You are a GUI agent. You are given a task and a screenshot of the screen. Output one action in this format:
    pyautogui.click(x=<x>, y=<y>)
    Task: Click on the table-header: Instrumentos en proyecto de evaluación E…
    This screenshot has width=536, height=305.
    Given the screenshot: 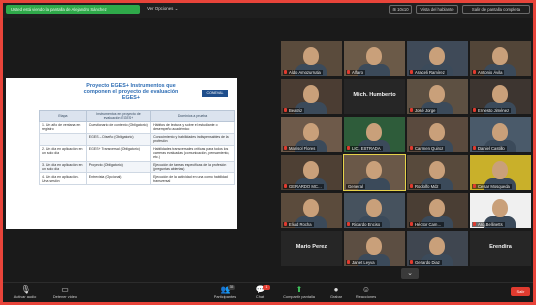 What is the action you would take?
    pyautogui.click(x=118, y=116)
    